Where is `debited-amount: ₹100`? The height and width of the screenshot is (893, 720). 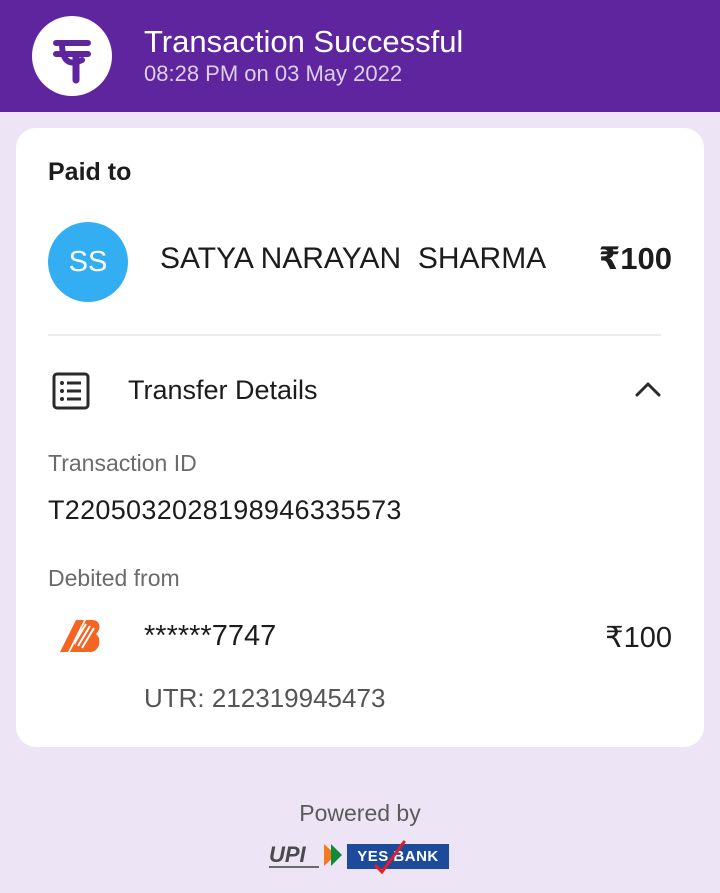 debited-amount: ₹100 is located at coordinates (638, 638).